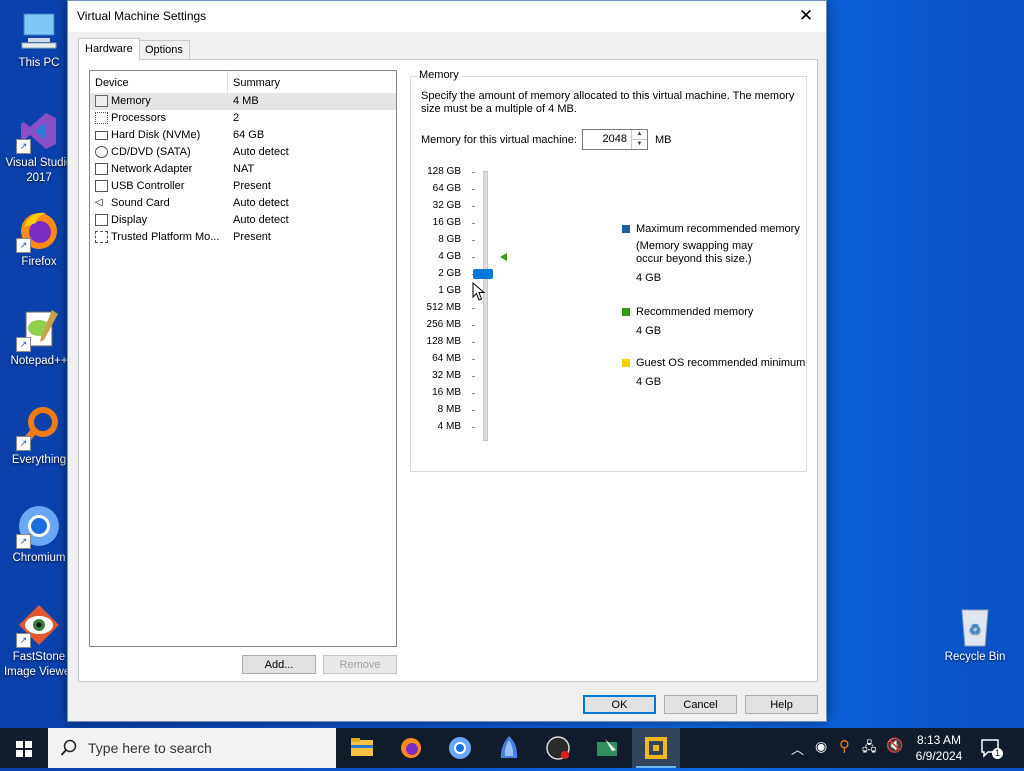 This screenshot has width=1024, height=771. What do you see at coordinates (192, 748) in the screenshot?
I see `taskbar-search: Type here to search` at bounding box center [192, 748].